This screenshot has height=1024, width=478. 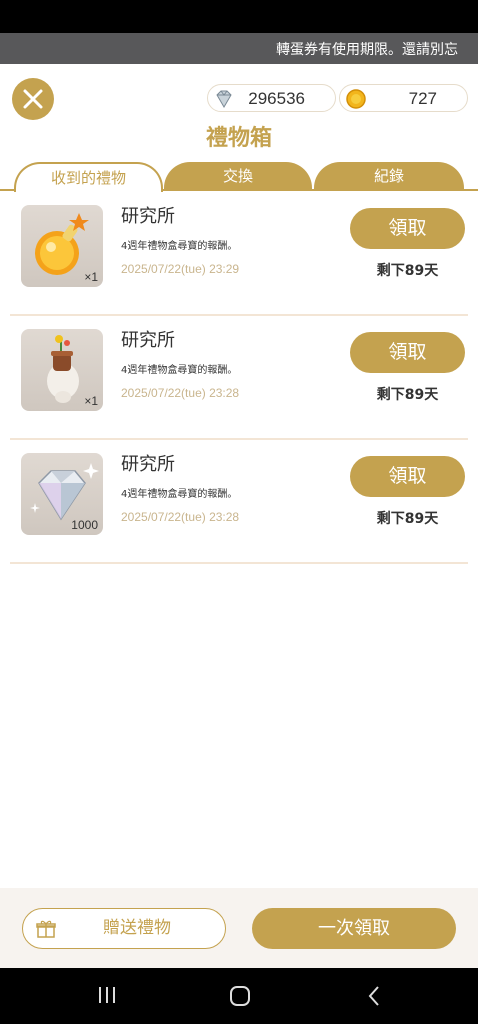 What do you see at coordinates (238, 138) in the screenshot?
I see `page-title: 禮物箱` at bounding box center [238, 138].